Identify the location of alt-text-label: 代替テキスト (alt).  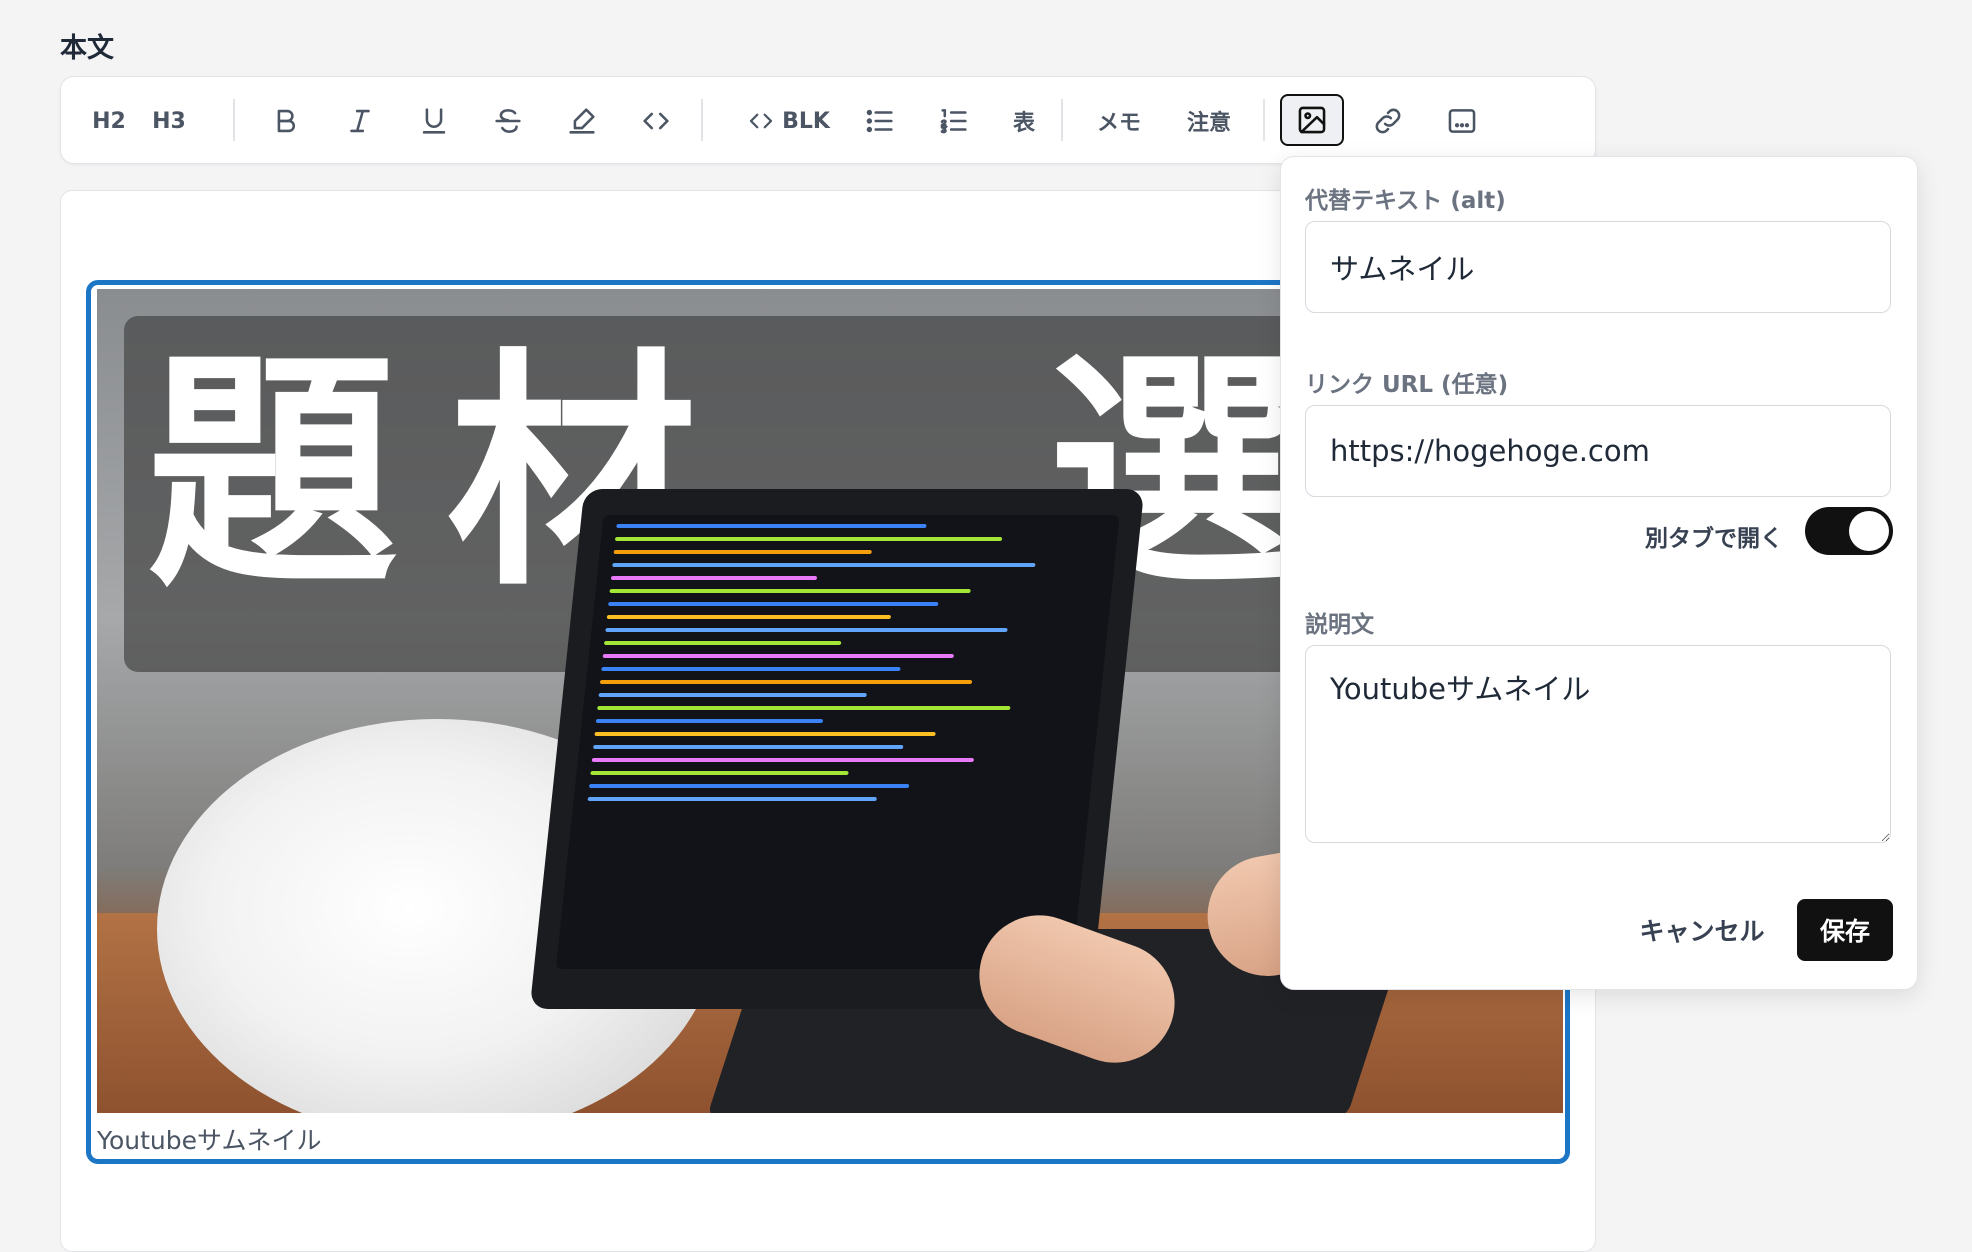
(1405, 201).